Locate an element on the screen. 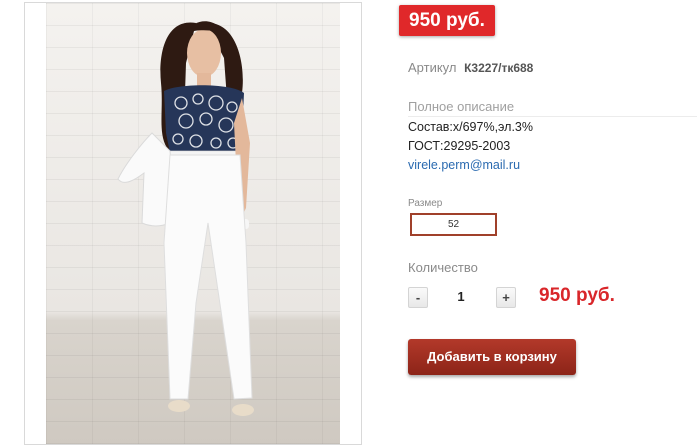 Image resolution: width=697 pixels, height=447 pixels. add-to-cart-button: Добавить в корзину is located at coordinates (492, 357).